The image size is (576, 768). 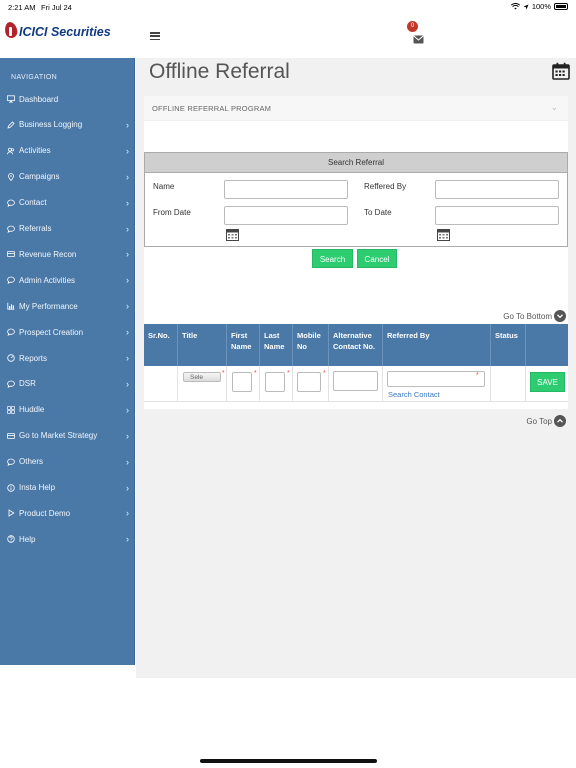 What do you see at coordinates (67, 358) in the screenshot?
I see `sidebar-item-reports: Reports ›` at bounding box center [67, 358].